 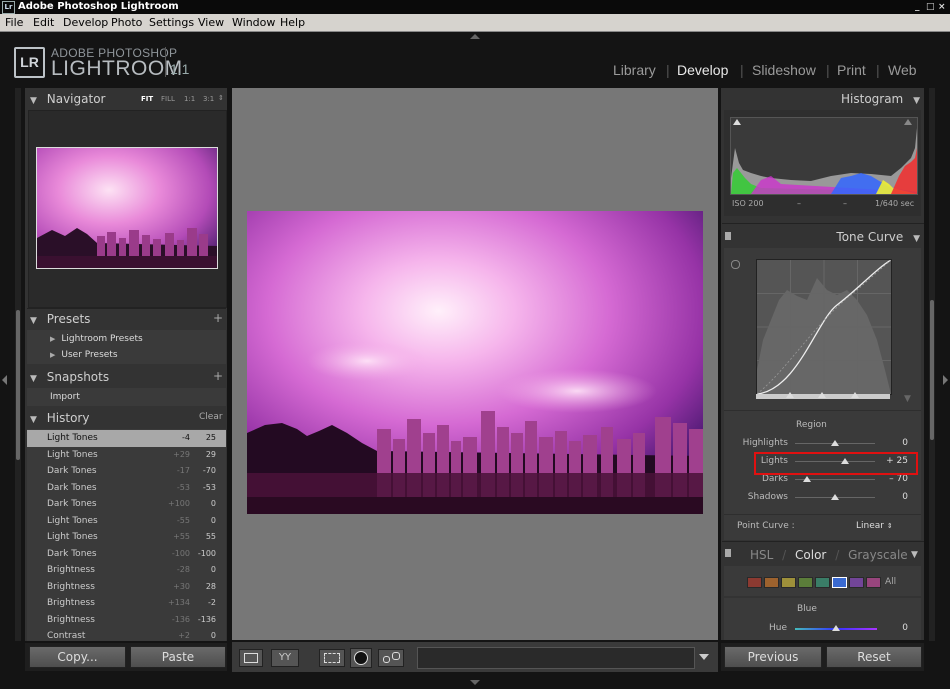 What do you see at coordinates (361, 658) in the screenshot?
I see `red-eye-tool-button` at bounding box center [361, 658].